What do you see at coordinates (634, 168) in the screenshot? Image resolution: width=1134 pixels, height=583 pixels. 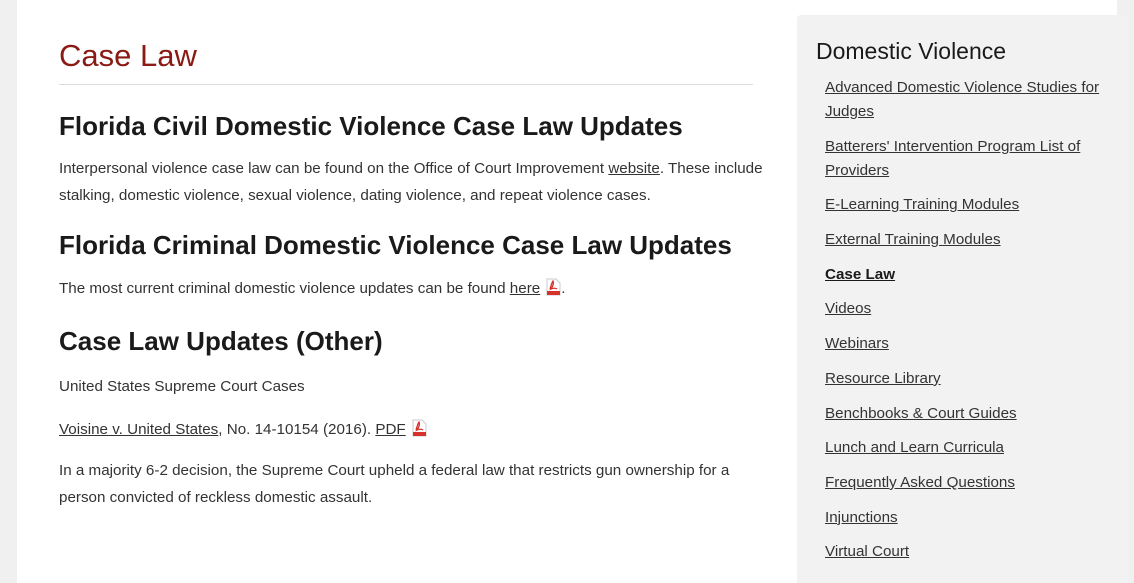 I see `website-link: website` at bounding box center [634, 168].